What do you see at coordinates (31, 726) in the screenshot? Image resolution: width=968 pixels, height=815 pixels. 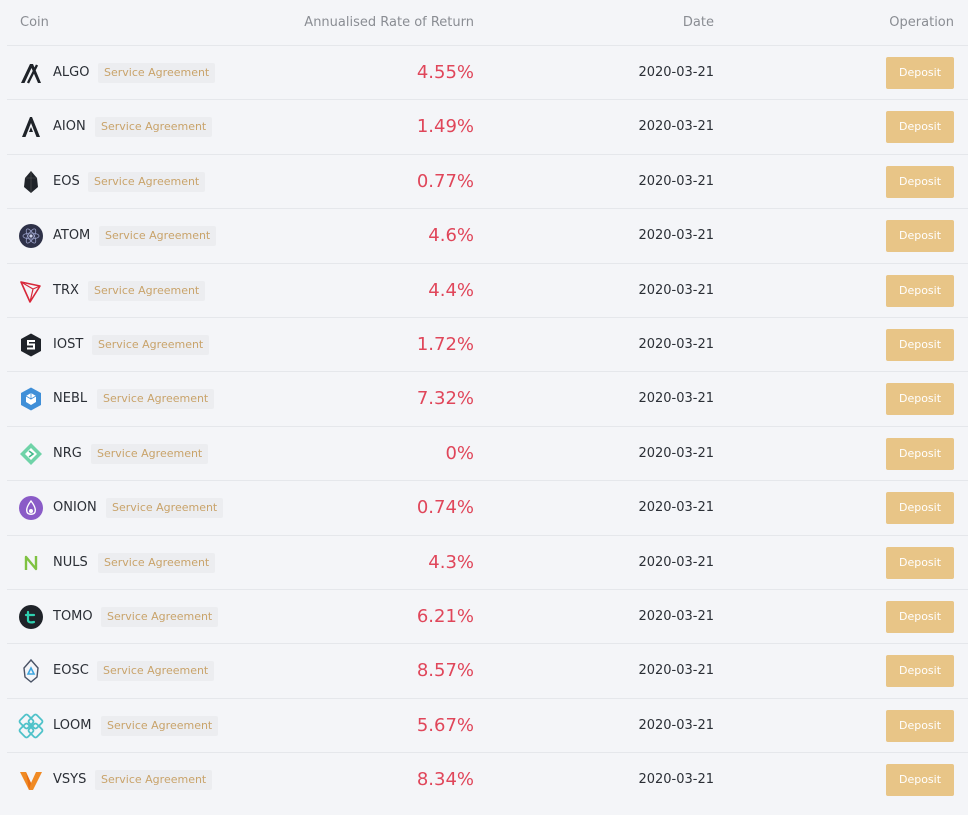 I see `loom-icon` at bounding box center [31, 726].